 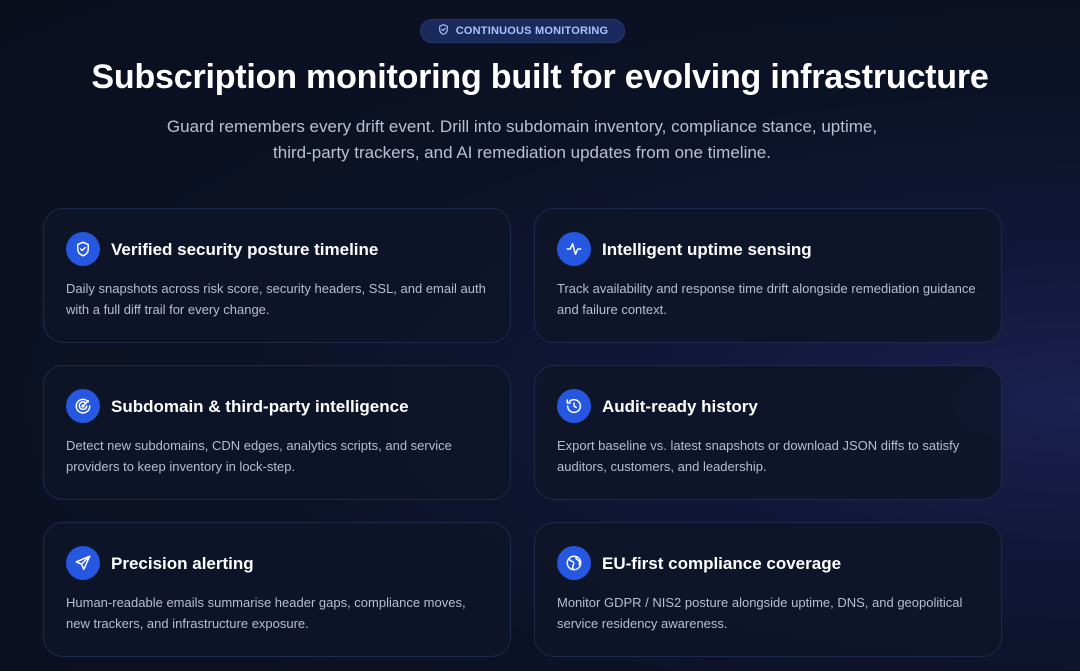 I want to click on section-badge: CONTINUOUS MONITORING, so click(x=522, y=31).